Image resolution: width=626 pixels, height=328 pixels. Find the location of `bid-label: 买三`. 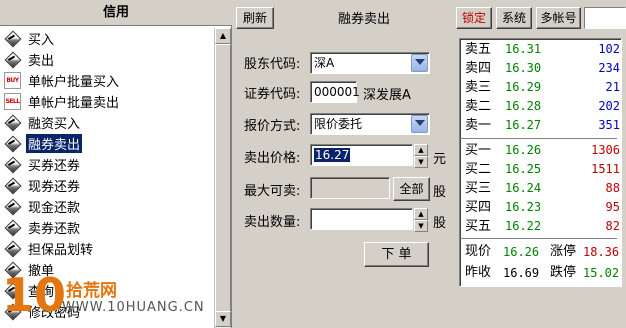

bid-label: 买三 is located at coordinates (478, 188).